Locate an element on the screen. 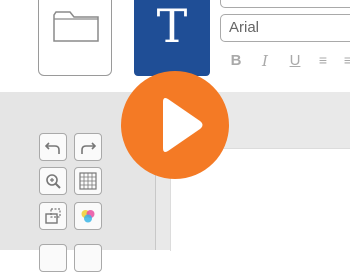  text-tool-glyph: T is located at coordinates (172, 26).